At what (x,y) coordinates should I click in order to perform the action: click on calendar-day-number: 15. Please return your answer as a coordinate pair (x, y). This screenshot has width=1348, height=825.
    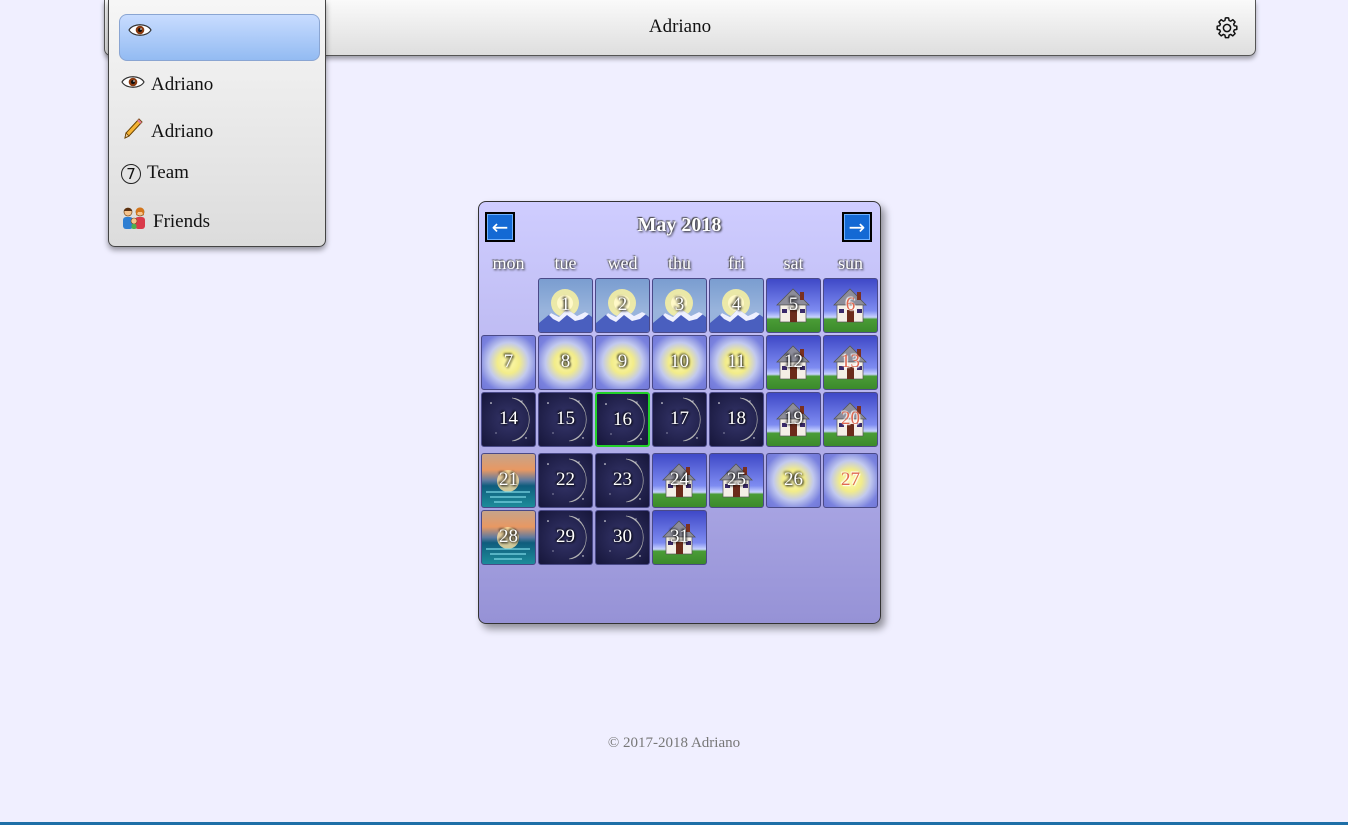
    Looking at the image, I should click on (565, 418).